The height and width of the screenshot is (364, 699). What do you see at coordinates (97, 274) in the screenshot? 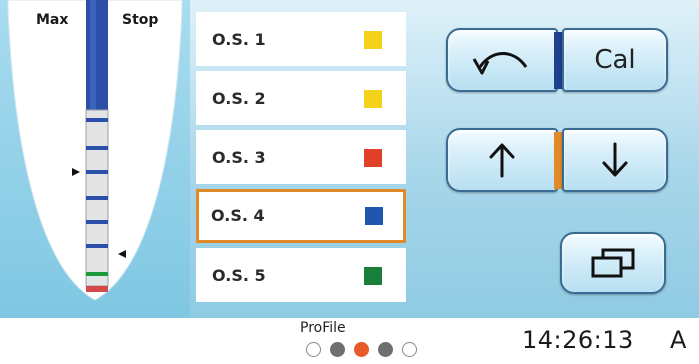
I see `green-mark` at bounding box center [97, 274].